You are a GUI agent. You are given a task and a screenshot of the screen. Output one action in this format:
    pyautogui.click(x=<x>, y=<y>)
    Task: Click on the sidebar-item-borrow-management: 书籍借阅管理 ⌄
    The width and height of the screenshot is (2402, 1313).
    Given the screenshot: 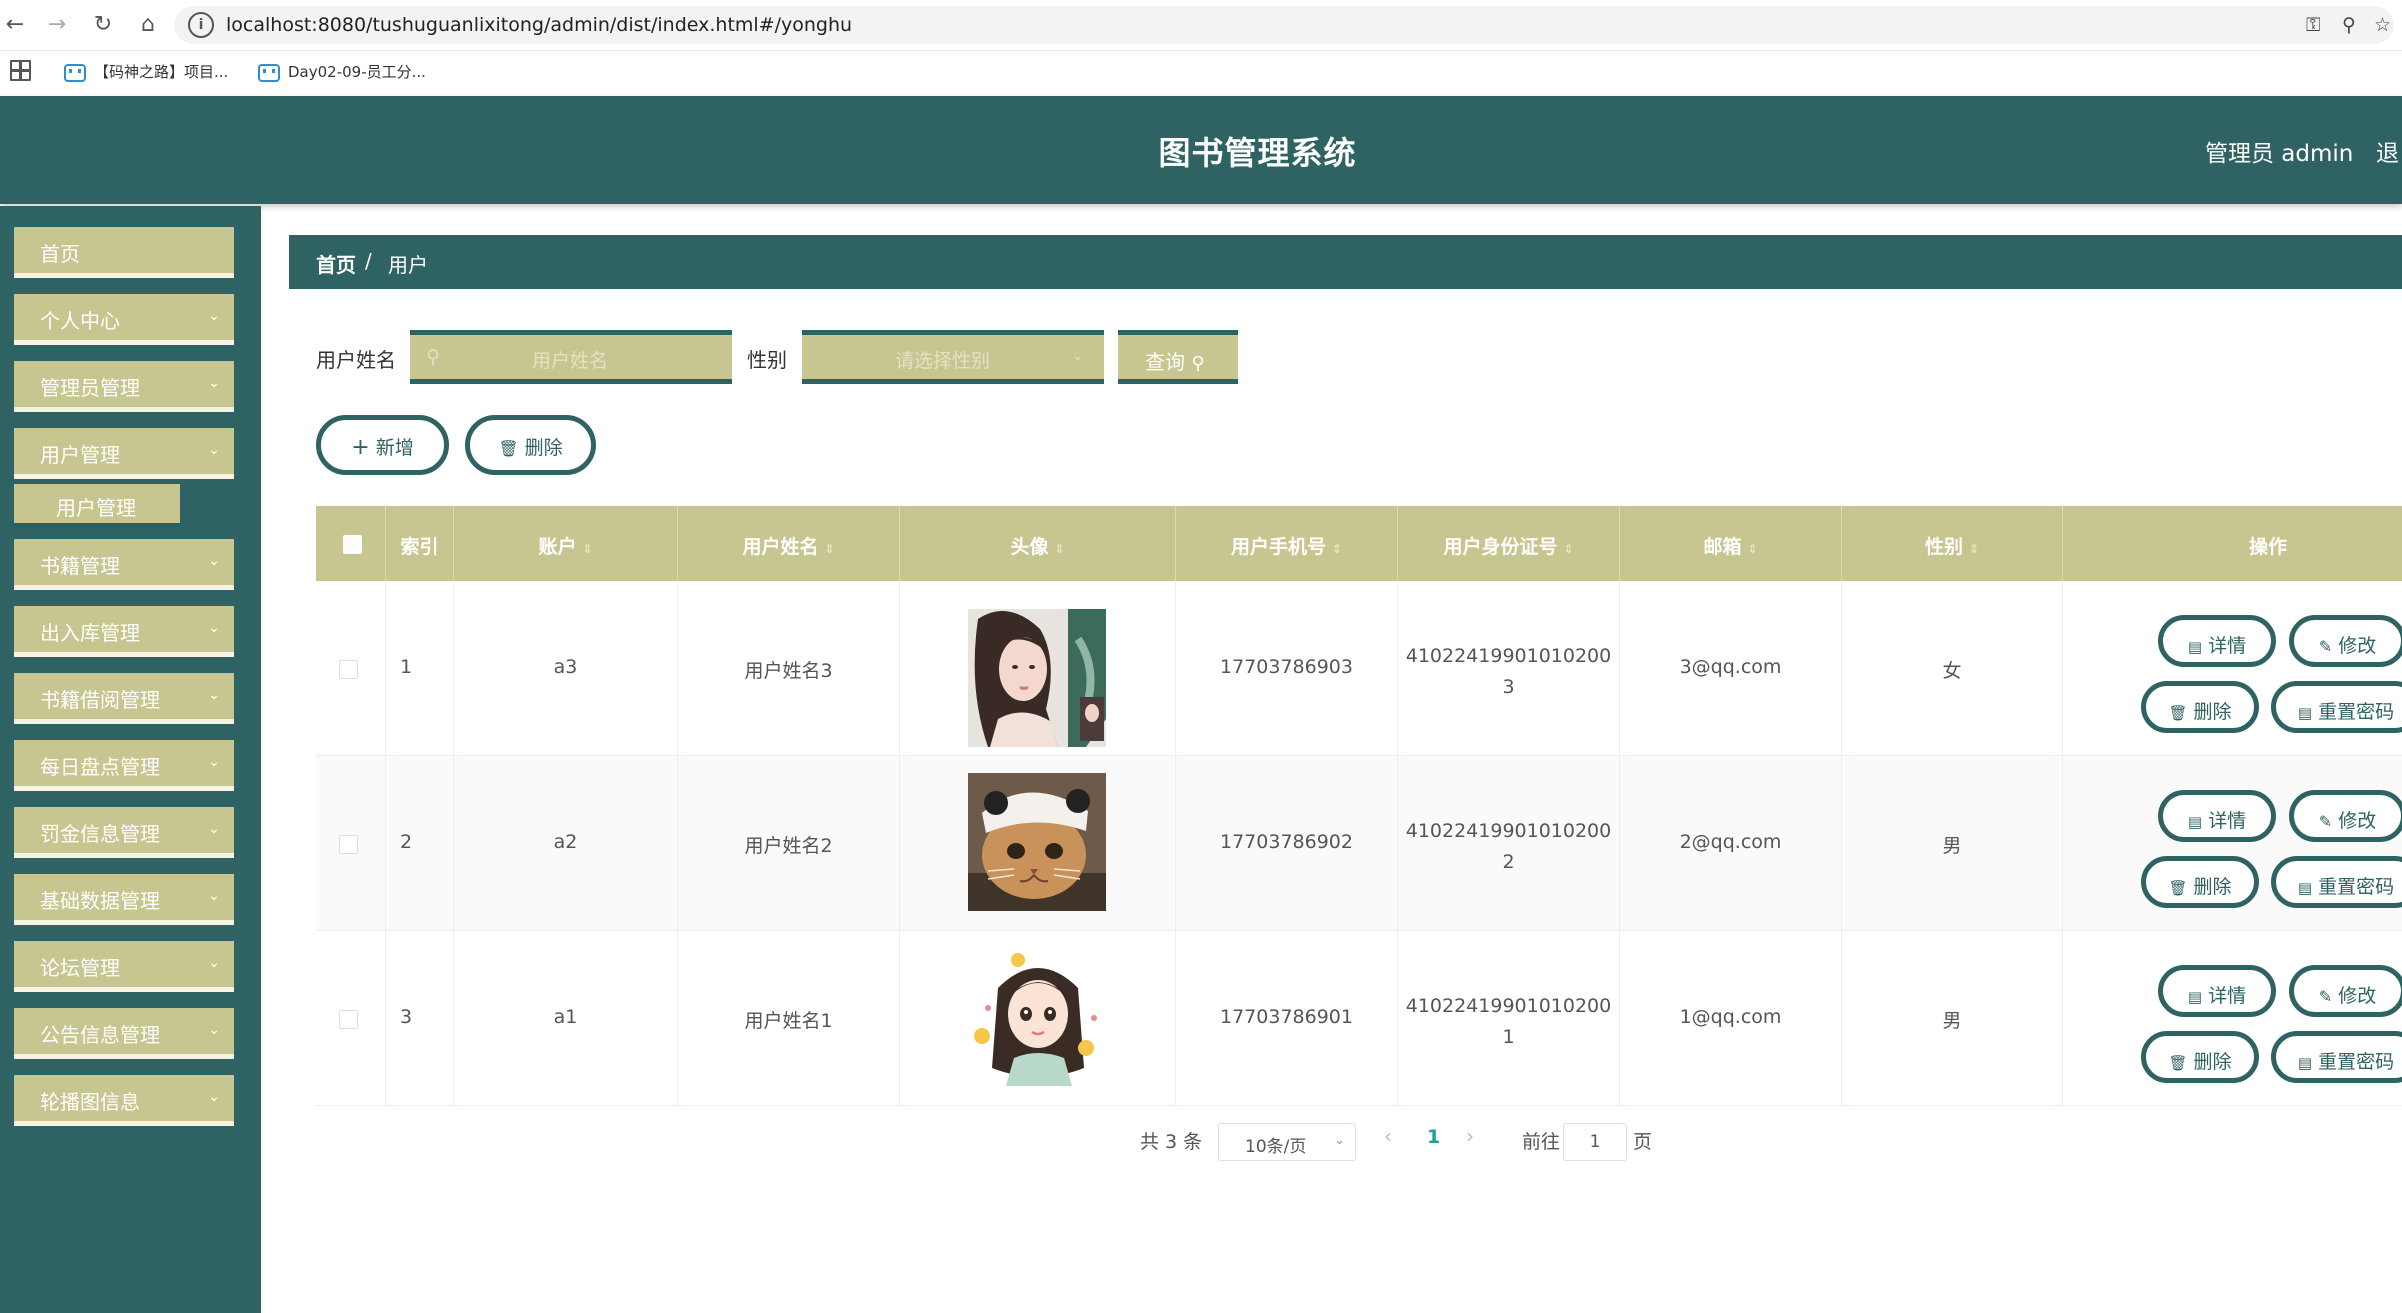 What is the action you would take?
    pyautogui.click(x=124, y=698)
    